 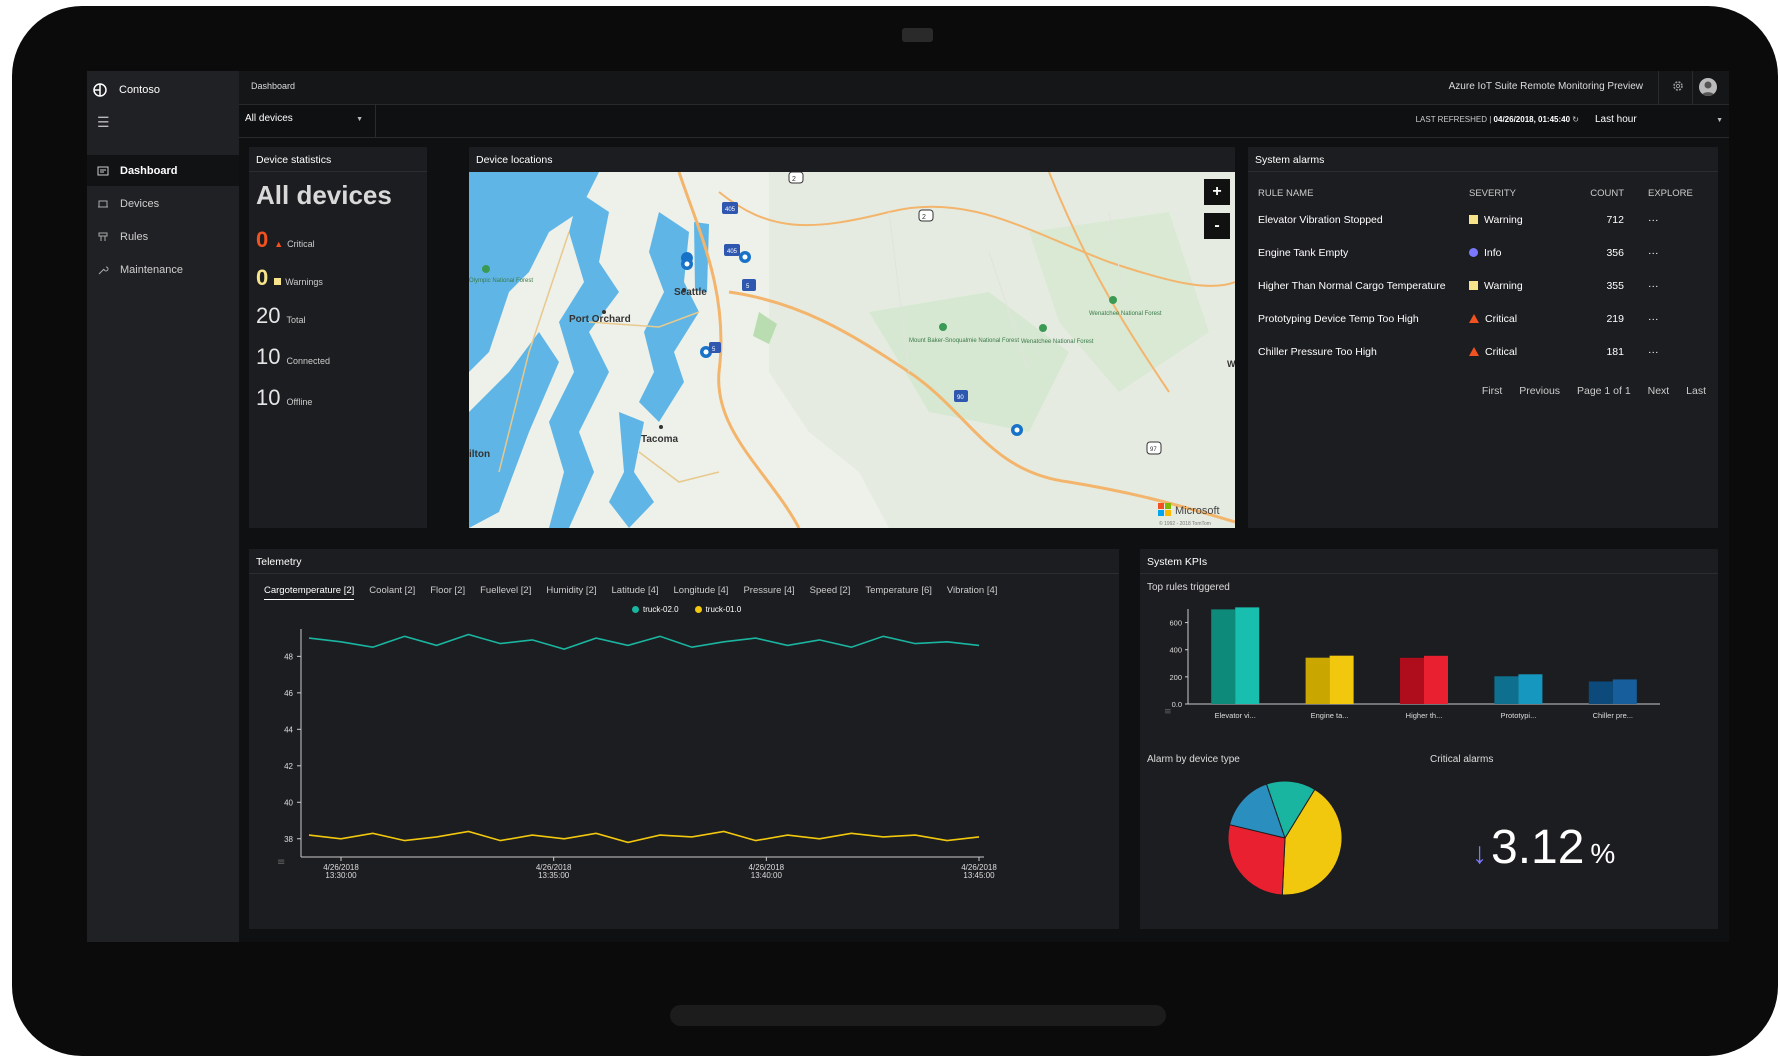 I want to click on stat-connected: 10 Connected, so click(x=293, y=357).